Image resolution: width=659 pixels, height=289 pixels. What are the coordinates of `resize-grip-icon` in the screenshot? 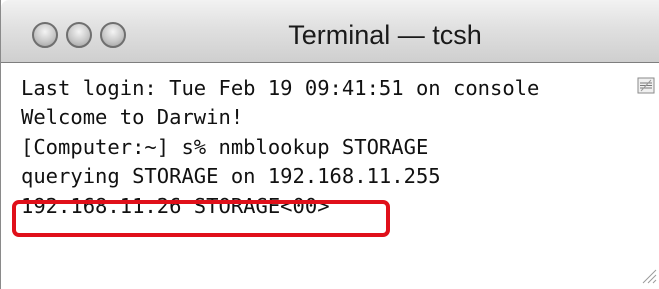 It's located at (648, 275).